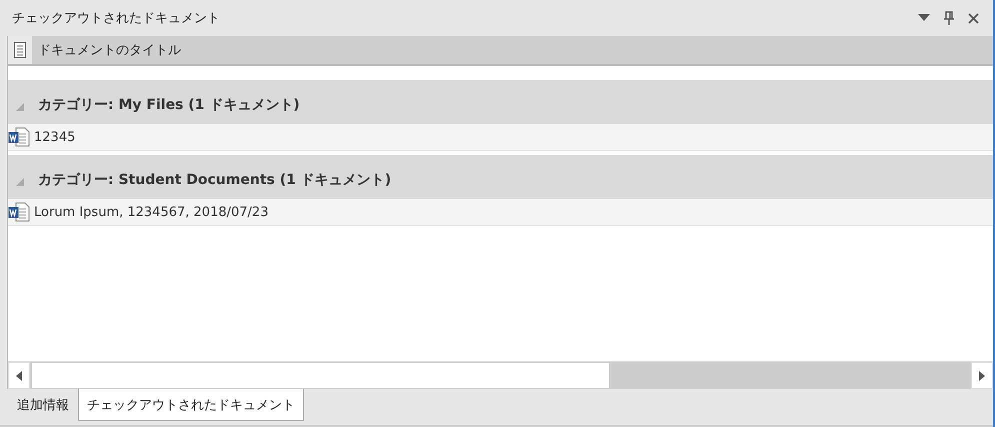  Describe the element at coordinates (20, 50) in the screenshot. I see `document-icon` at that location.